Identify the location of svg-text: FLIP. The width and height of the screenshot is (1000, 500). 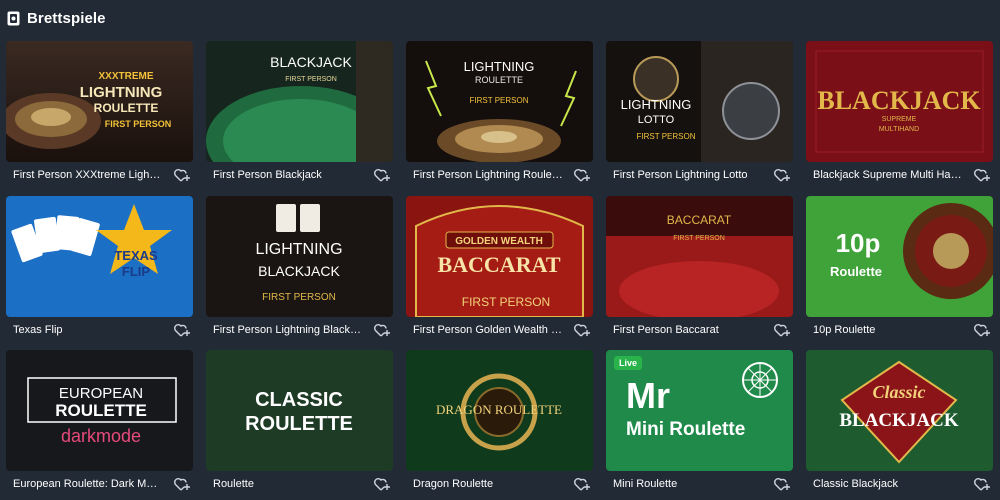
(136, 271).